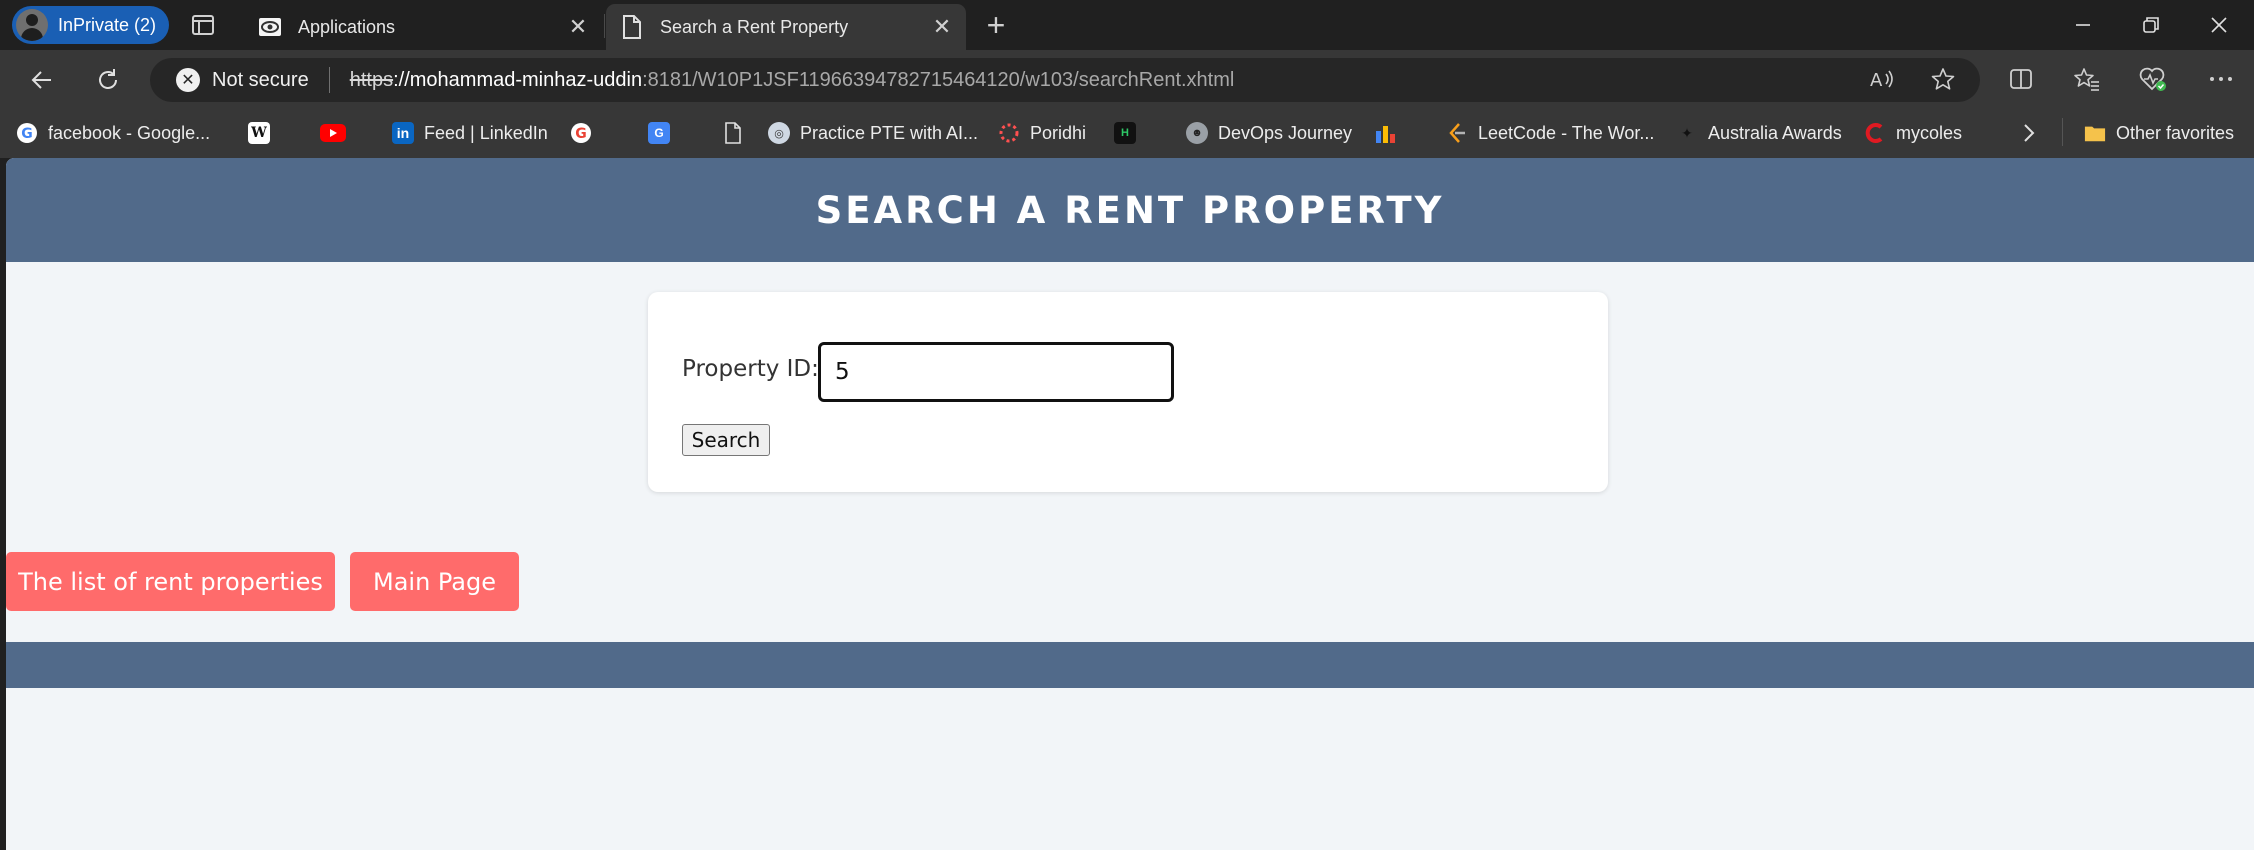 Image resolution: width=2254 pixels, height=850 pixels. What do you see at coordinates (1775, 132) in the screenshot?
I see `favorite-label: Australia Awards` at bounding box center [1775, 132].